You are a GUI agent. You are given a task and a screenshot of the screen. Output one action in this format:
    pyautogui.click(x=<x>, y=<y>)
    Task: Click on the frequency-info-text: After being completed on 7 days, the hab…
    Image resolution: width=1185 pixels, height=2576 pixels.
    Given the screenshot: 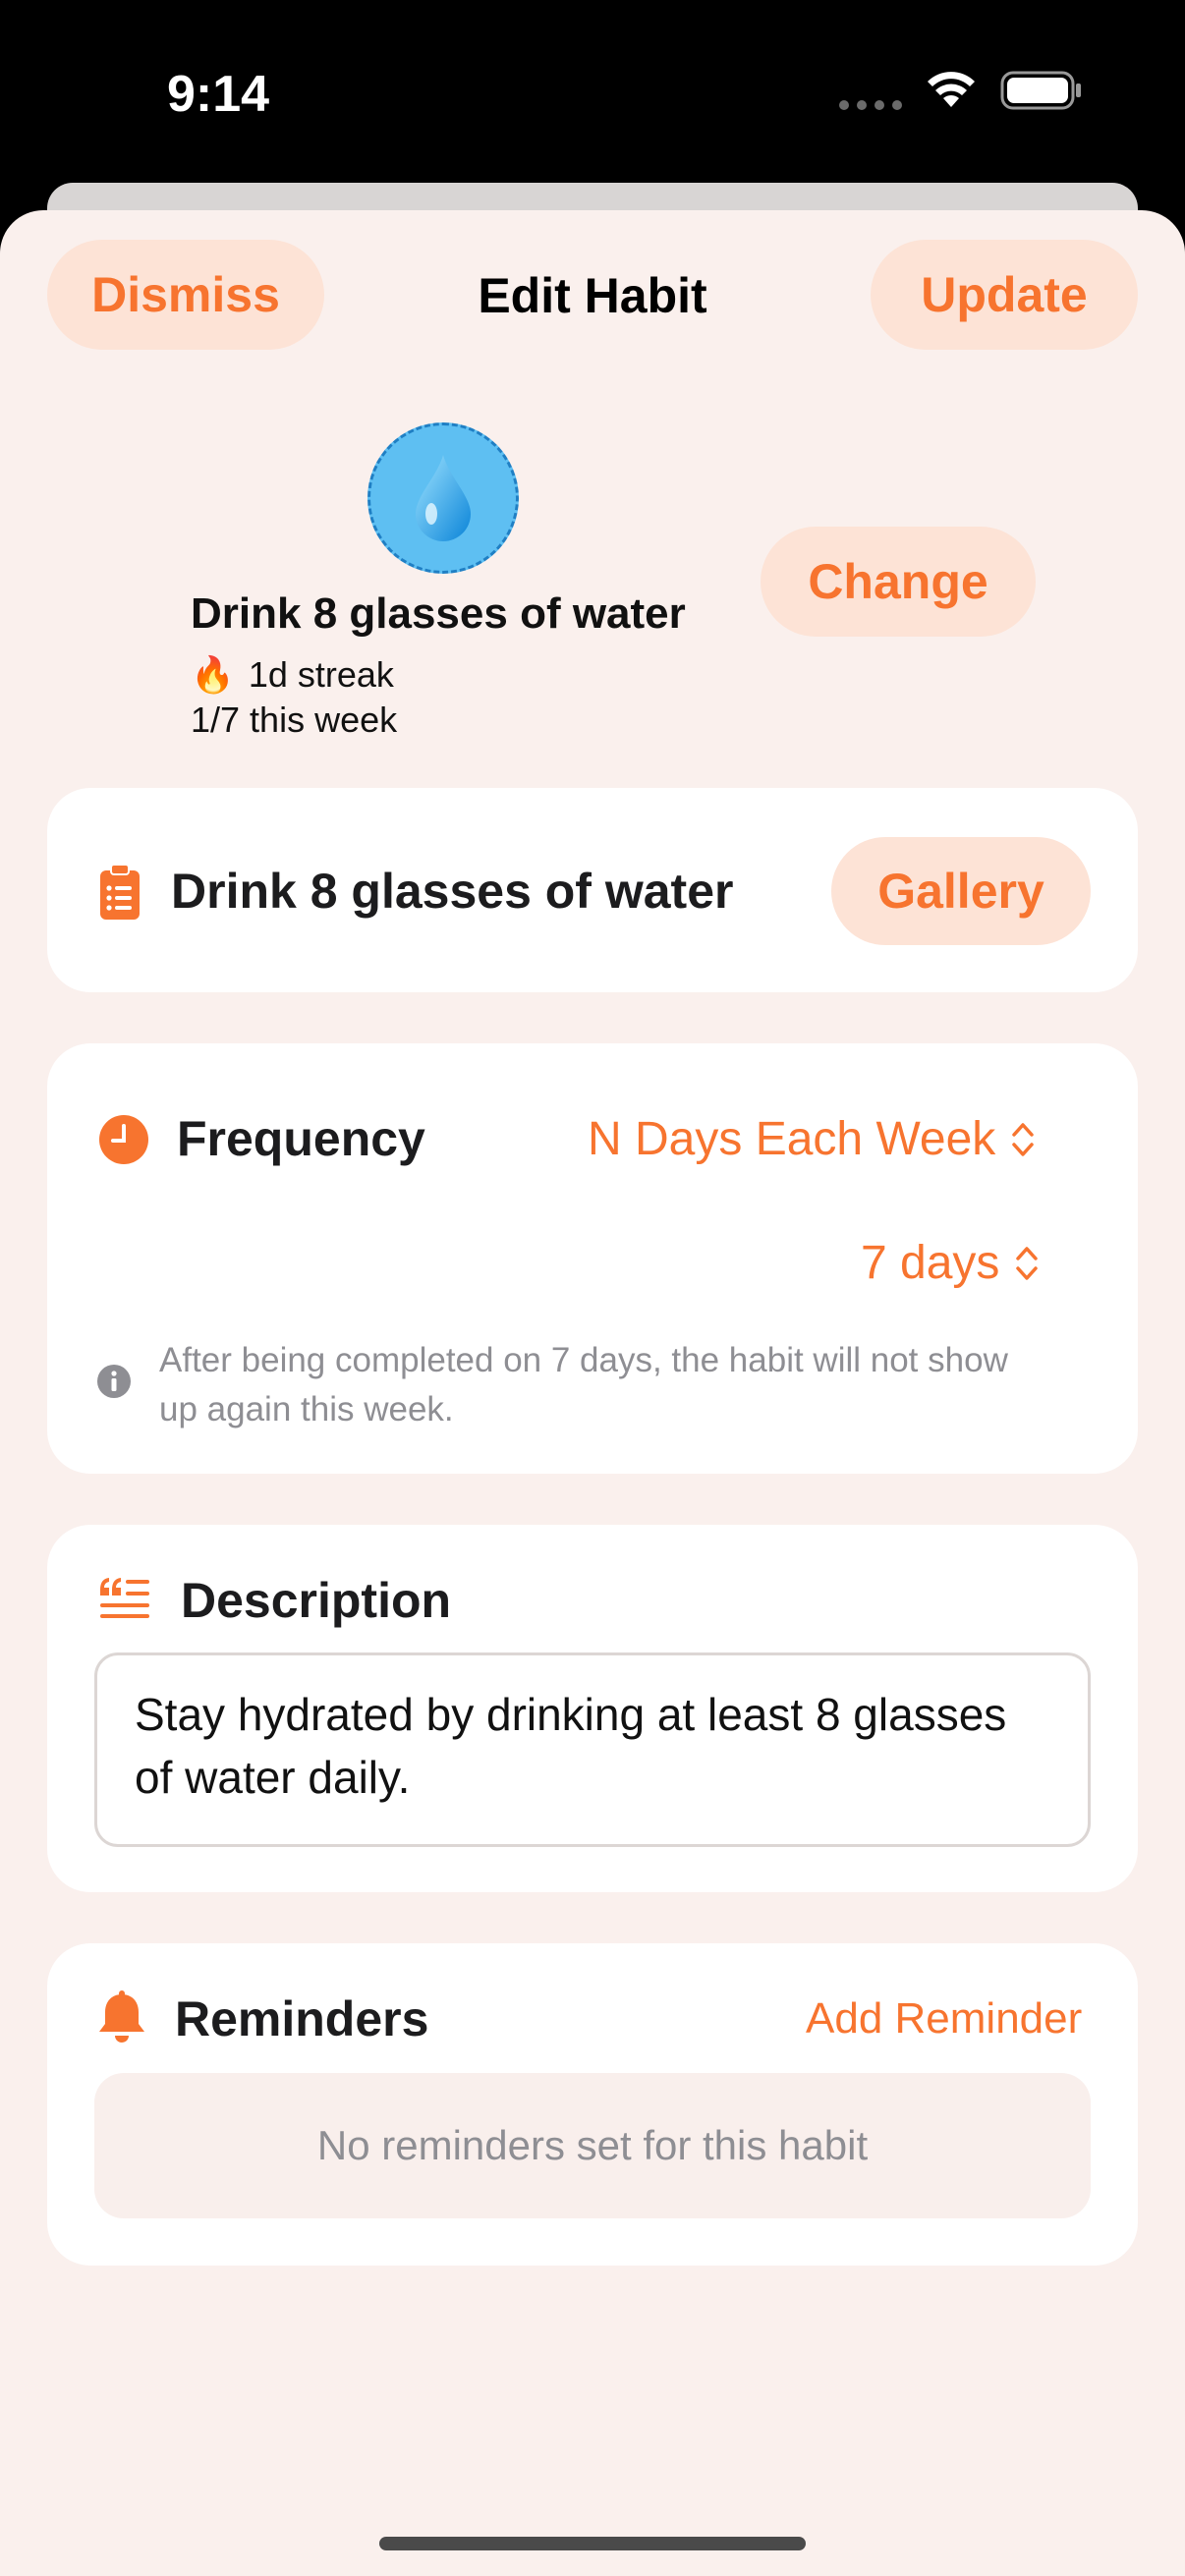 What is the action you would take?
    pyautogui.click(x=583, y=1384)
    